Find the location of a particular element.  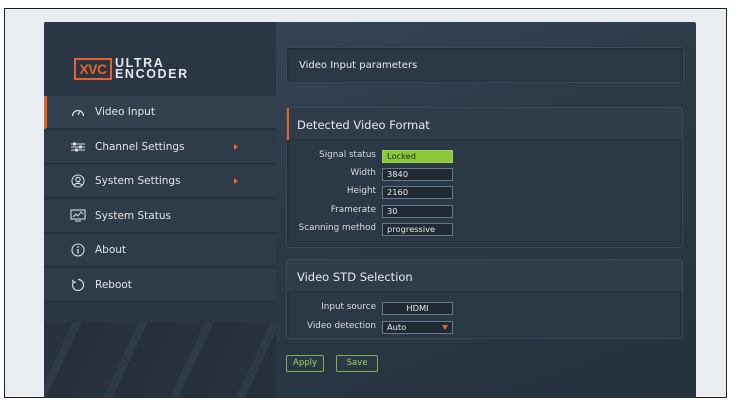

video-detection-row: Video detection is located at coordinates (331, 327).